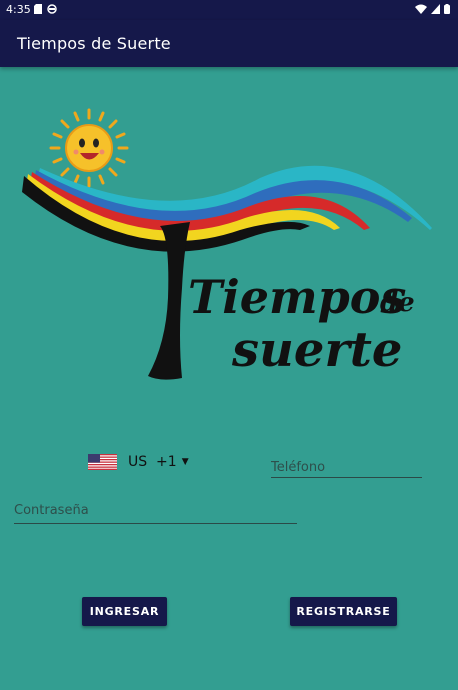 Image resolution: width=458 pixels, height=690 pixels. I want to click on battery-icon, so click(447, 9).